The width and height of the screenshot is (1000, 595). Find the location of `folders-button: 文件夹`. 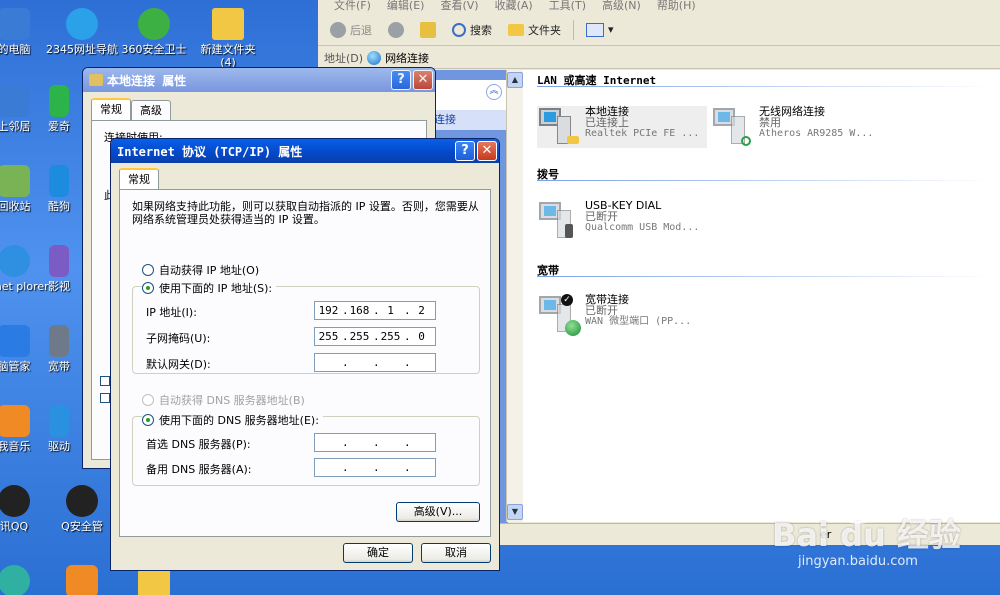

folders-button: 文件夹 is located at coordinates (534, 30).